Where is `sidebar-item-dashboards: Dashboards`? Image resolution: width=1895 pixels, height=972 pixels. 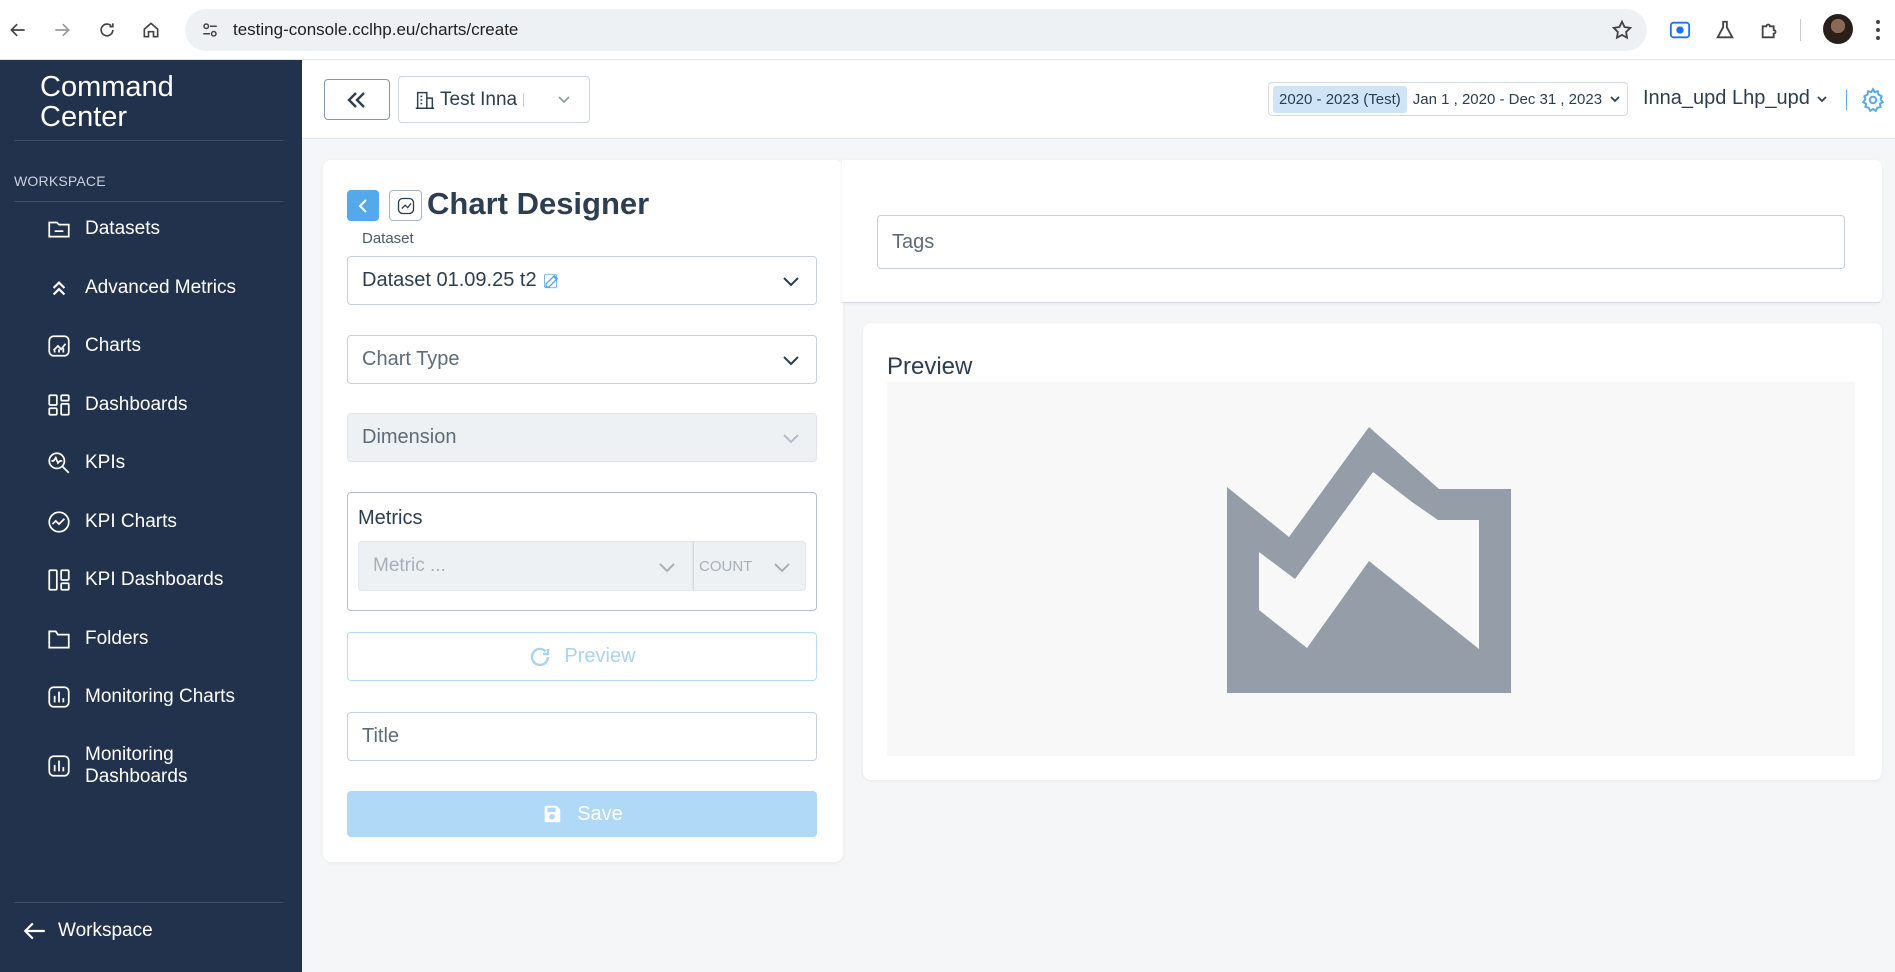
sidebar-item-dashboards: Dashboards is located at coordinates (116, 405).